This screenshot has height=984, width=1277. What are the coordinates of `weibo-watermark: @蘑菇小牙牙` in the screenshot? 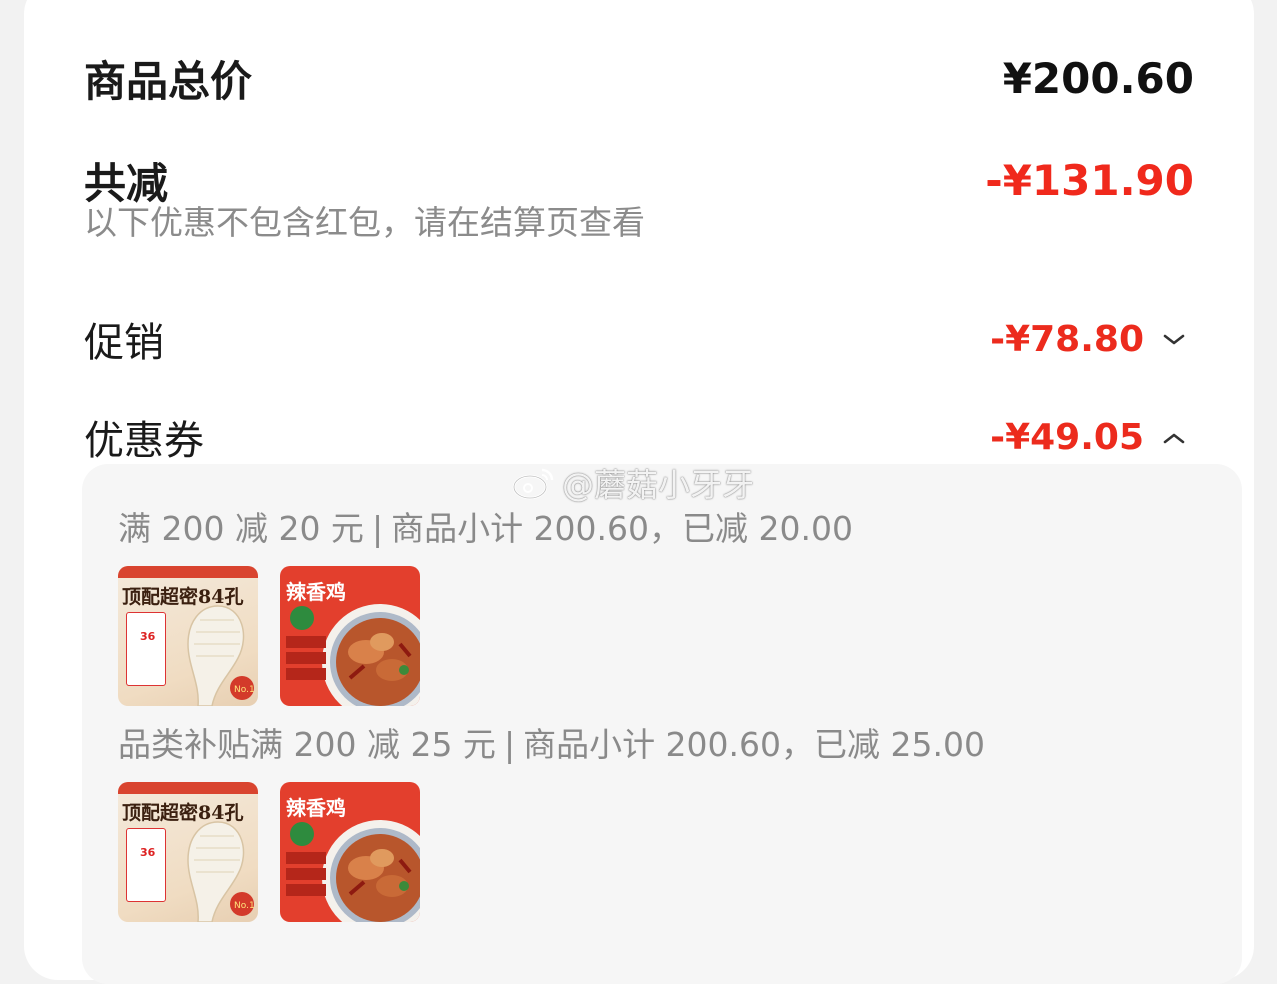 It's located at (633, 483).